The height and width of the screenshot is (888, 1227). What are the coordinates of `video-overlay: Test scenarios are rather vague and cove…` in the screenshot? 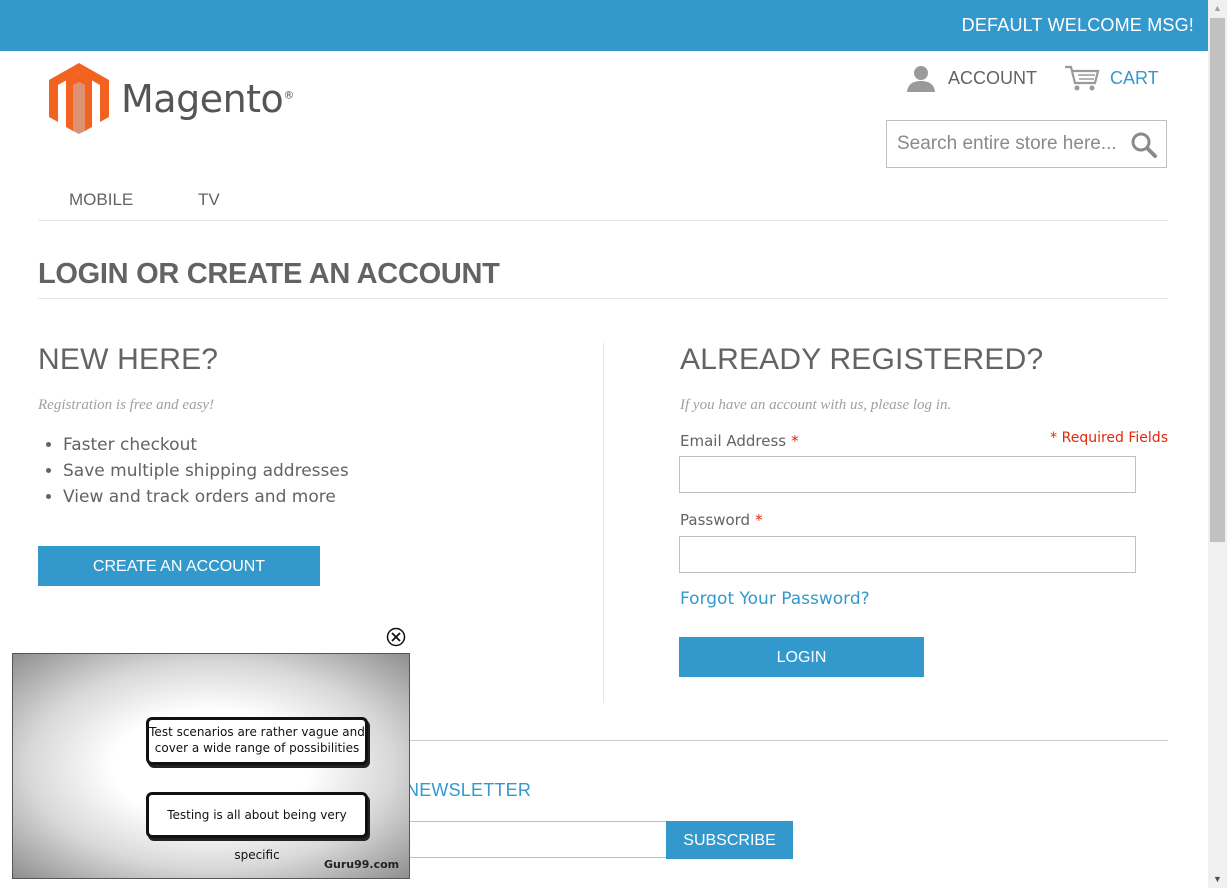 It's located at (211, 766).